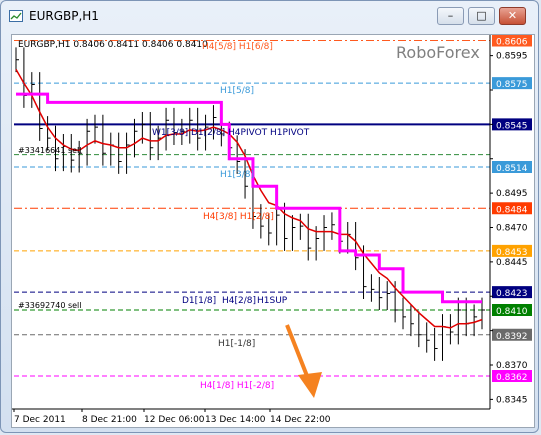 Image resolution: width=541 pixels, height=435 pixels. Describe the element at coordinates (237, 91) in the screenshot. I see `label-h1-5-8: H1[5/8]` at that location.